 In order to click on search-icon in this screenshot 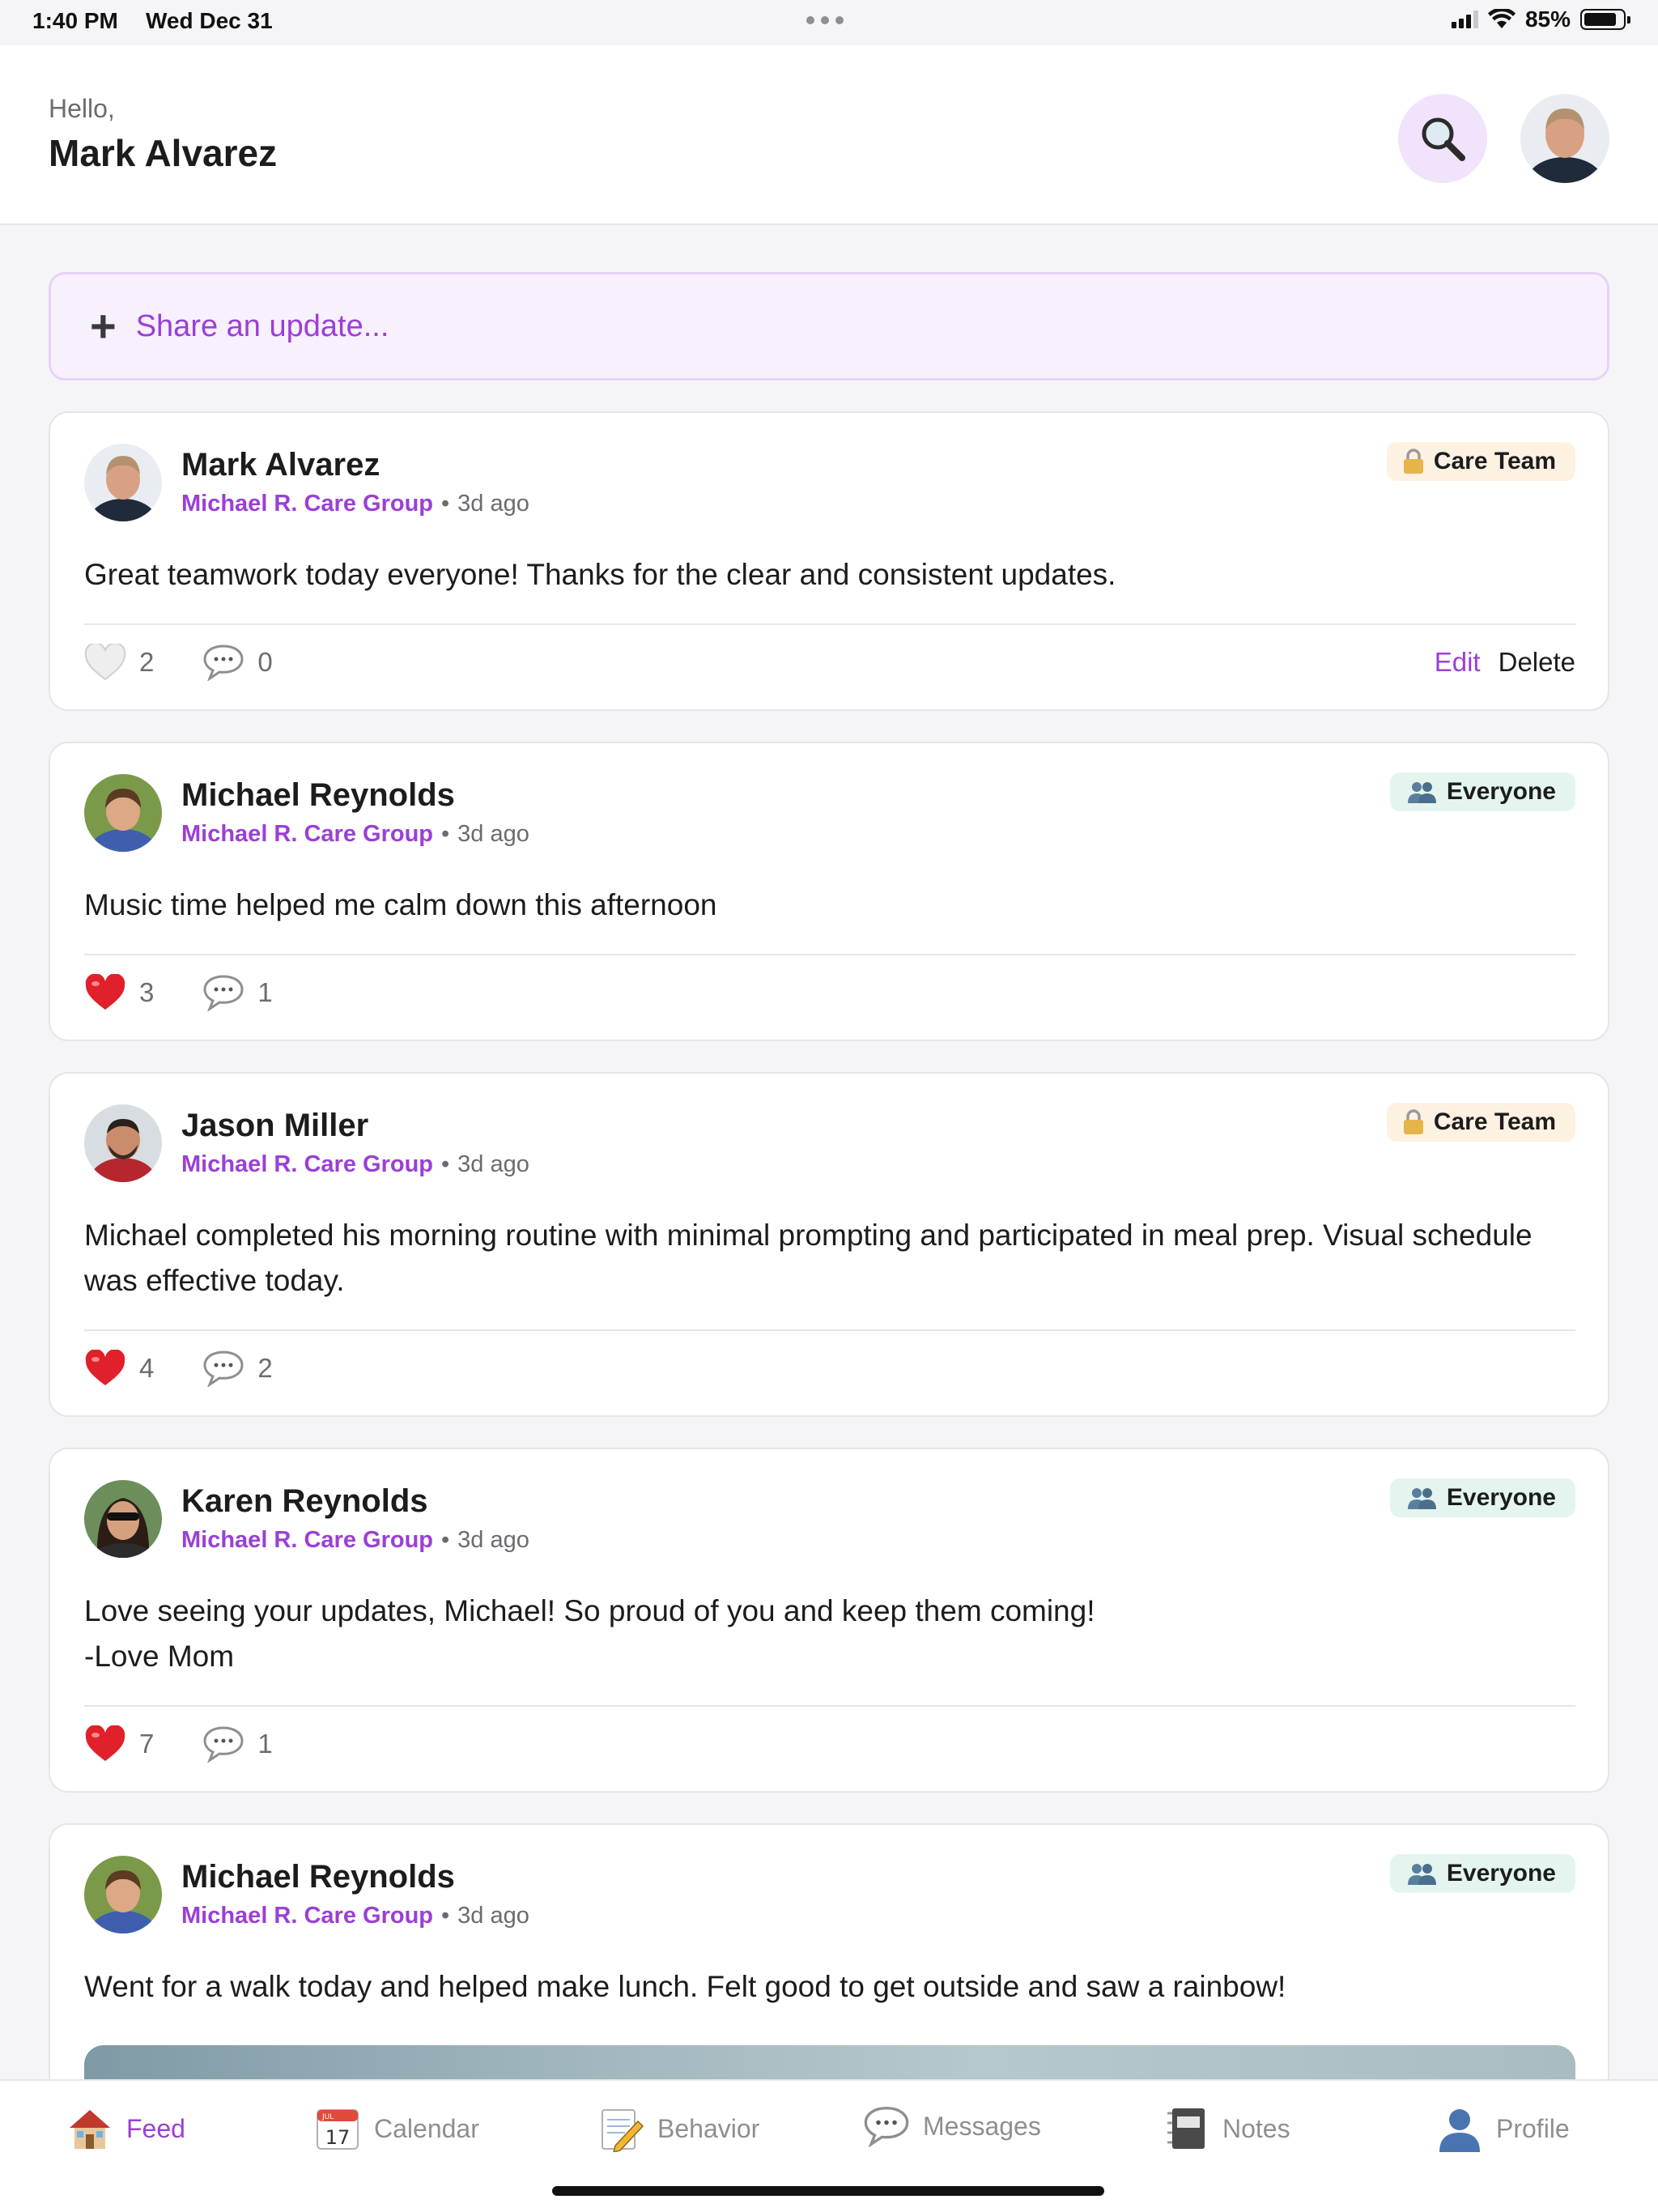, I will do `click(1443, 139)`.